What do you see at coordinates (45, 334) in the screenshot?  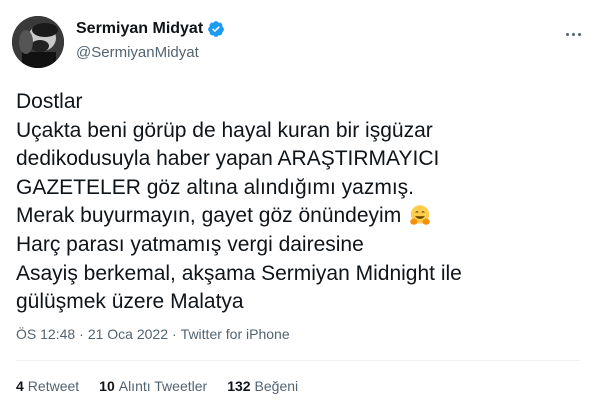 I see `tweet-time: ÖS 12:48` at bounding box center [45, 334].